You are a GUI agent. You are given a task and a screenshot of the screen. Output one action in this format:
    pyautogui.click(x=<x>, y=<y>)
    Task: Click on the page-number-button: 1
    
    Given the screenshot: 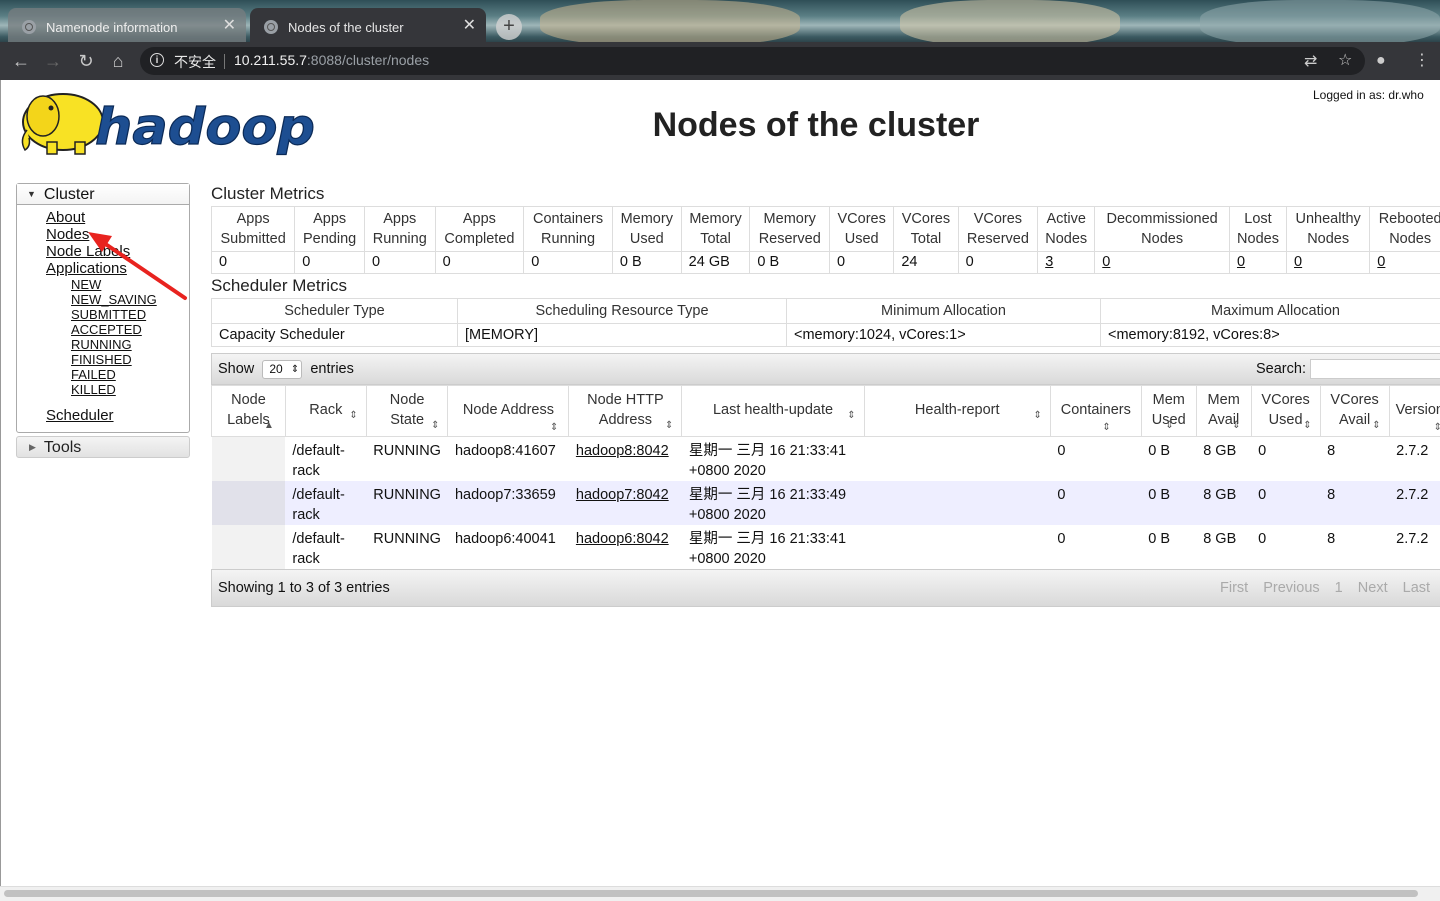 What is the action you would take?
    pyautogui.click(x=1339, y=588)
    